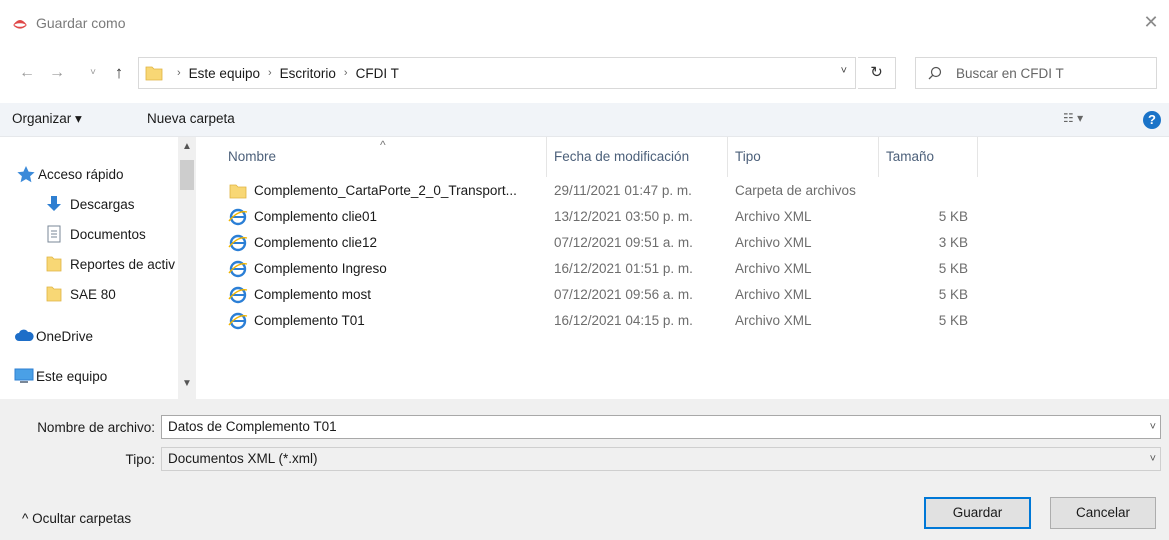  Describe the element at coordinates (388, 269) in the screenshot. I see `file-name-cell: Complemento Ingreso` at that location.